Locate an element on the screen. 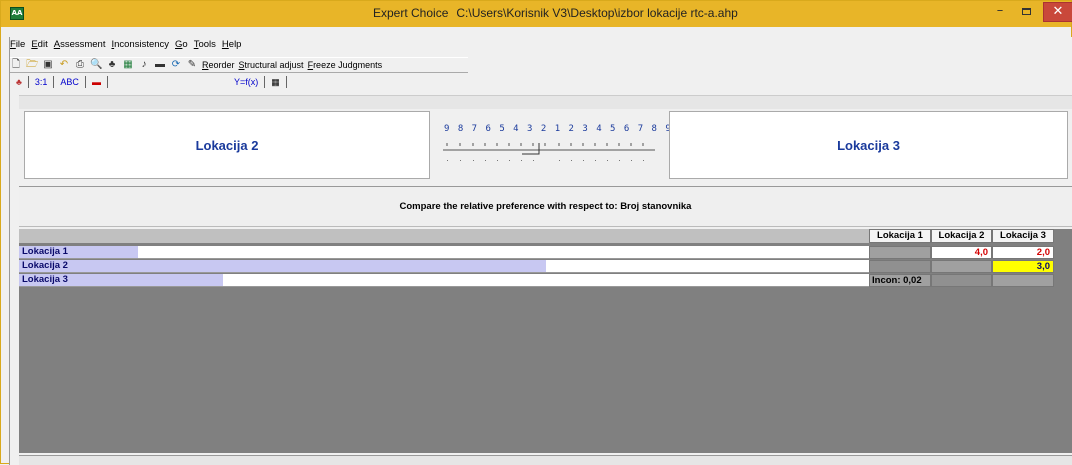  inconsistency-ratio: Incon: 0,02 is located at coordinates (900, 280).